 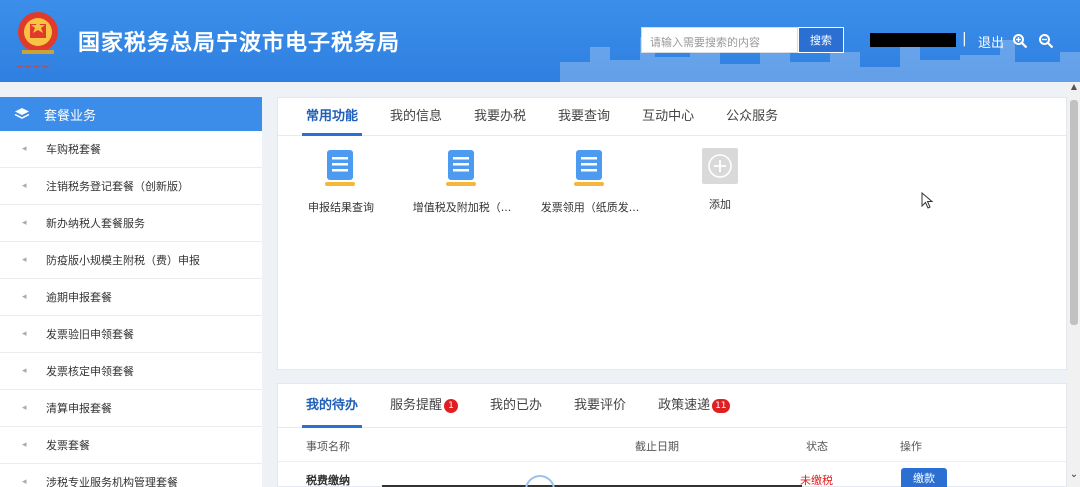 I want to click on todo-tabs: 我的待办 服务提醒 1 我的已办 我要评价 政策速递 11, so click(x=672, y=406).